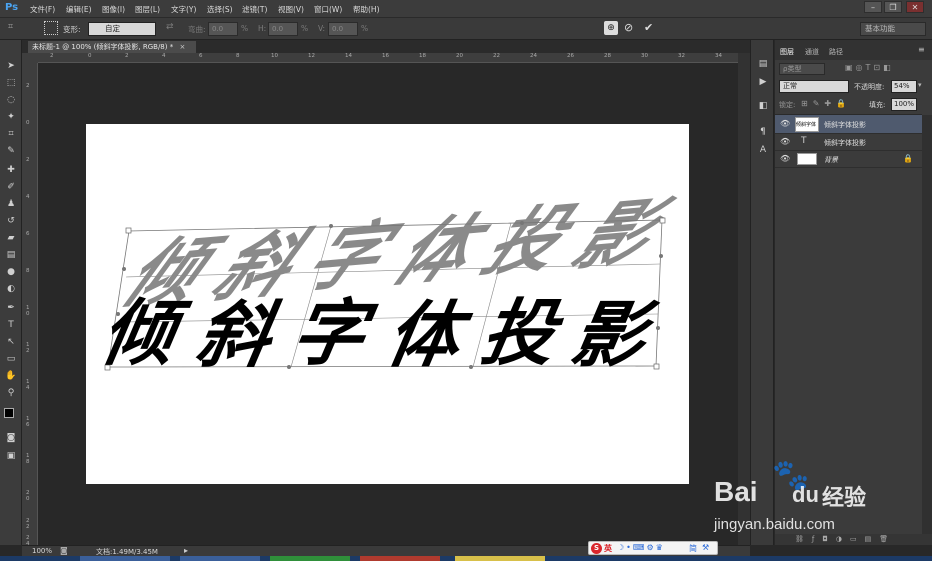 The width and height of the screenshot is (932, 561). Describe the element at coordinates (11, 325) in the screenshot. I see `type-tool-icon: T` at that location.